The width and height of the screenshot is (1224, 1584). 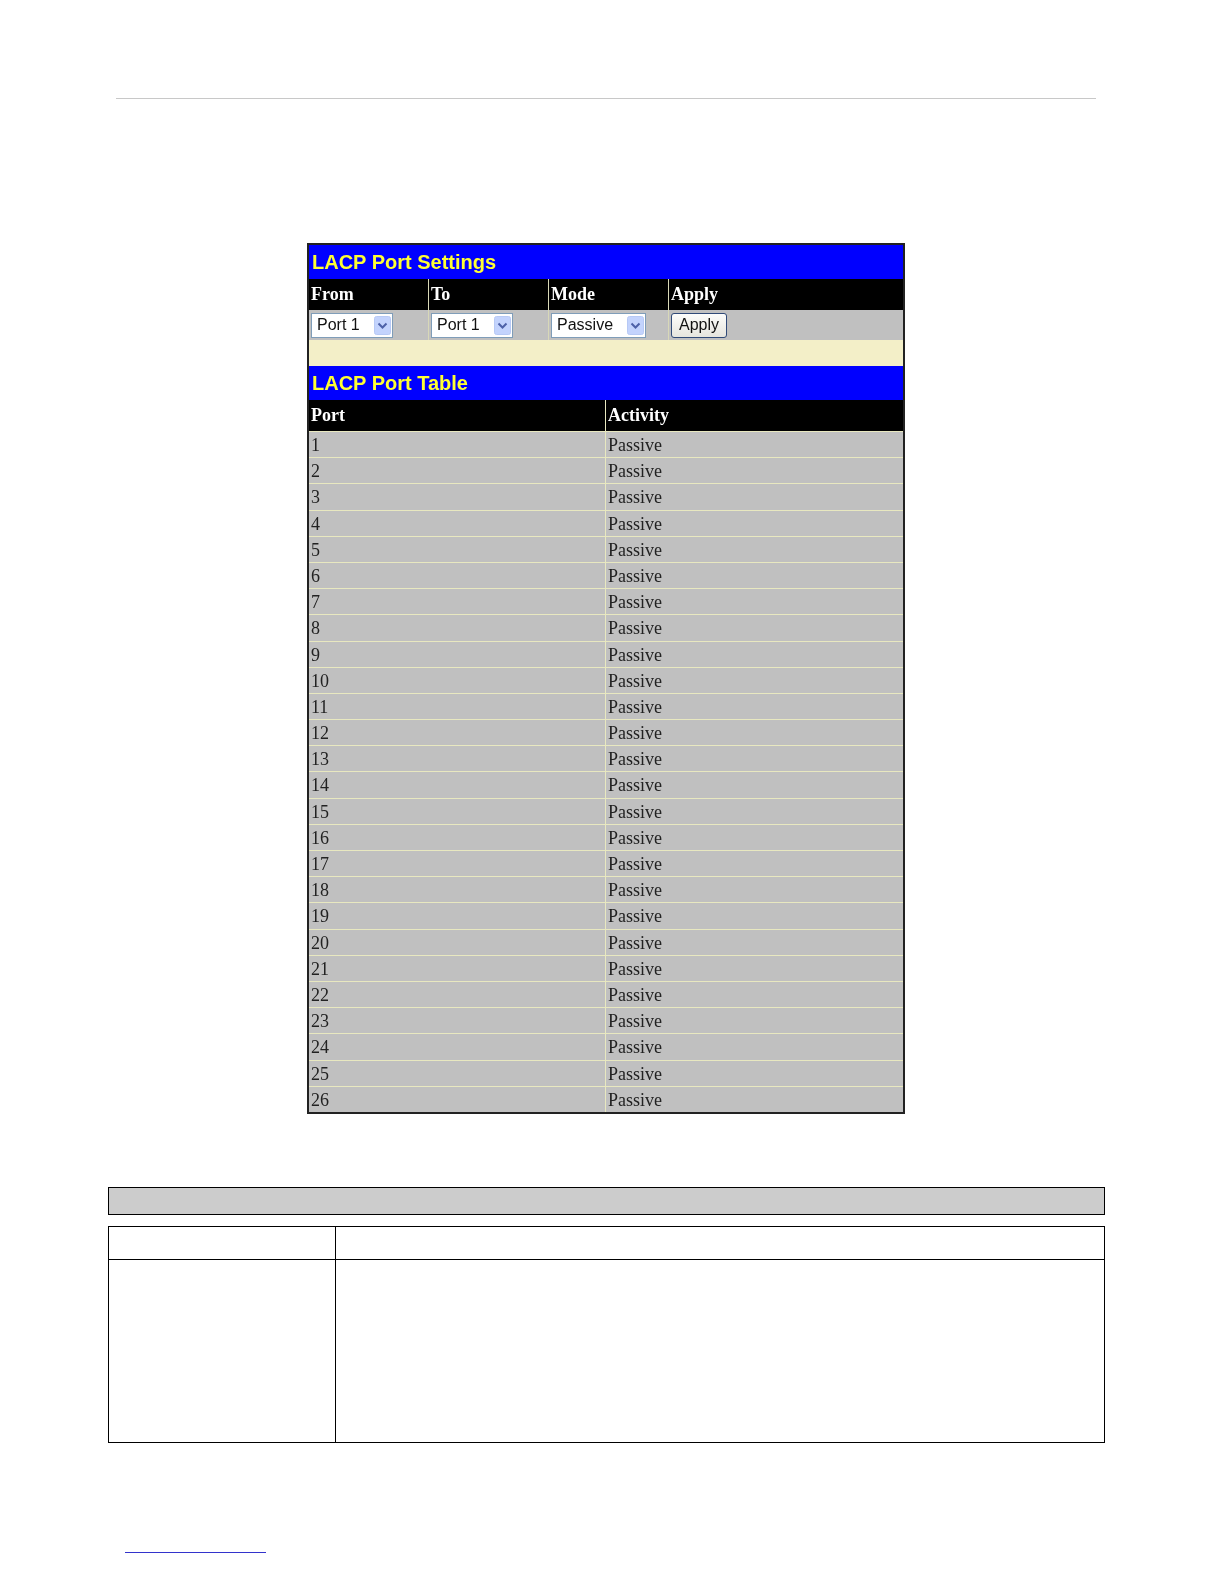 I want to click on table-cell: 25, so click(x=457, y=1073).